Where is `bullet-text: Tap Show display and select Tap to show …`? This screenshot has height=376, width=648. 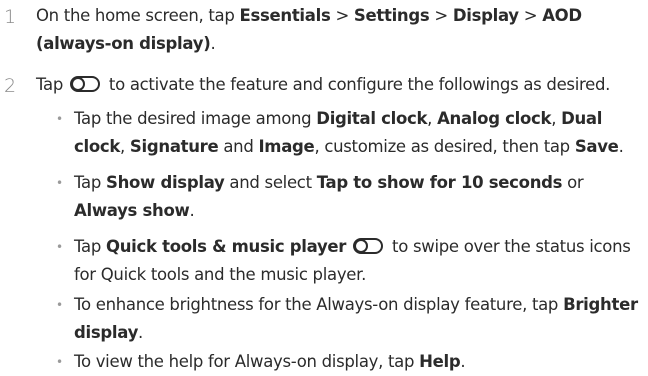
bullet-text: Tap Show display and select Tap to show … is located at coordinates (329, 196).